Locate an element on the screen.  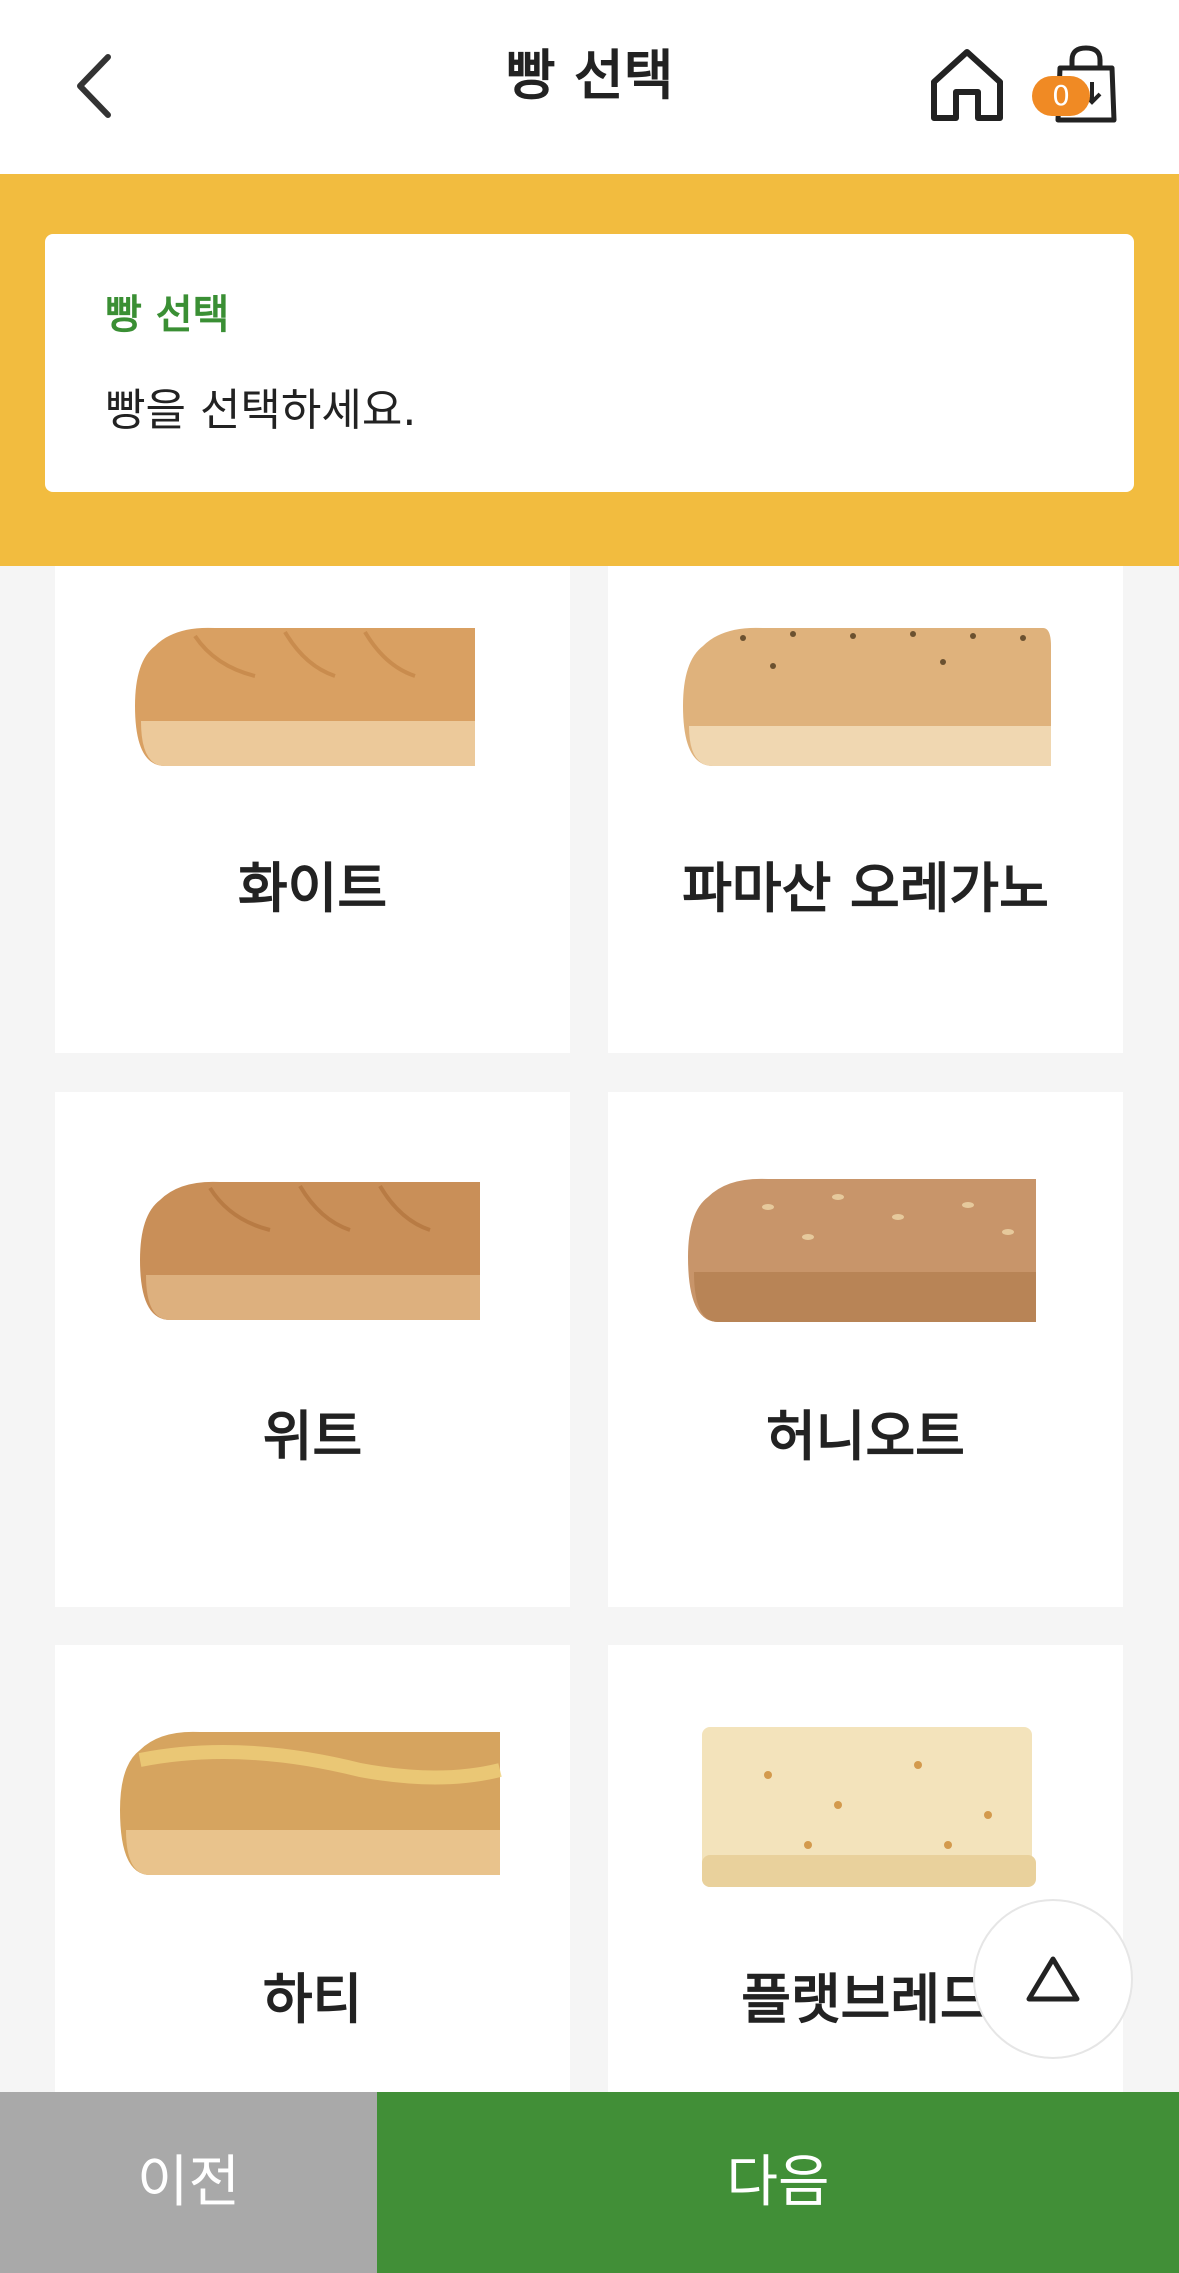
bread-option-wheat: 위트 is located at coordinates (312, 1349).